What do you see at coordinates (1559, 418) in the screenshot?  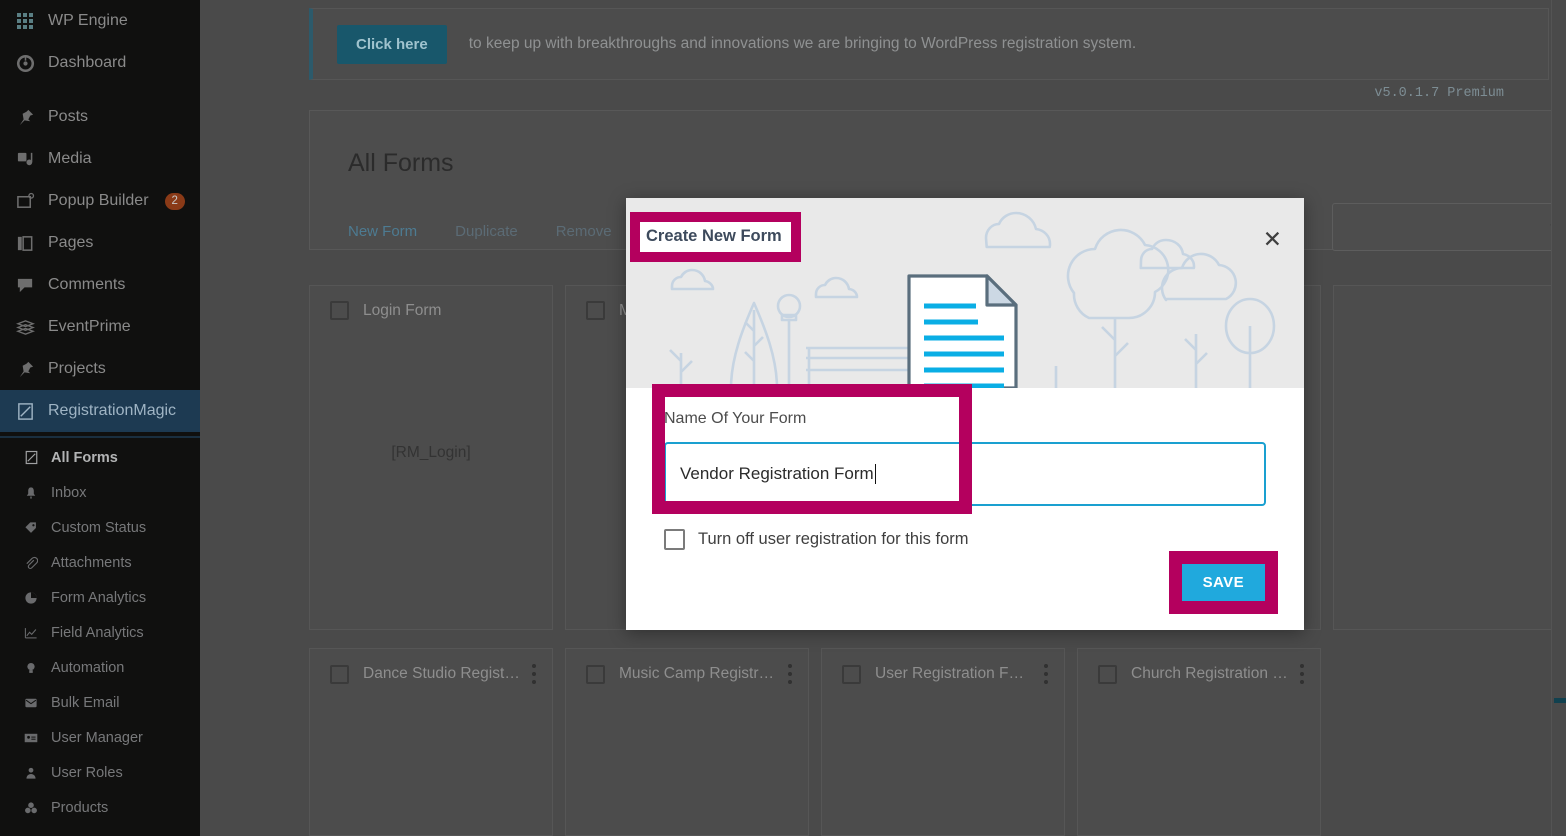 I see `page-scrollbar` at bounding box center [1559, 418].